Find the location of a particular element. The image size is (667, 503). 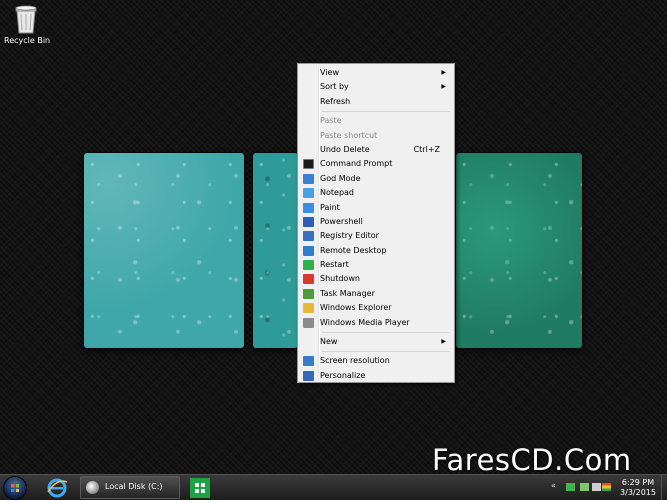

wallpaper-panel-right is located at coordinates (519, 250).